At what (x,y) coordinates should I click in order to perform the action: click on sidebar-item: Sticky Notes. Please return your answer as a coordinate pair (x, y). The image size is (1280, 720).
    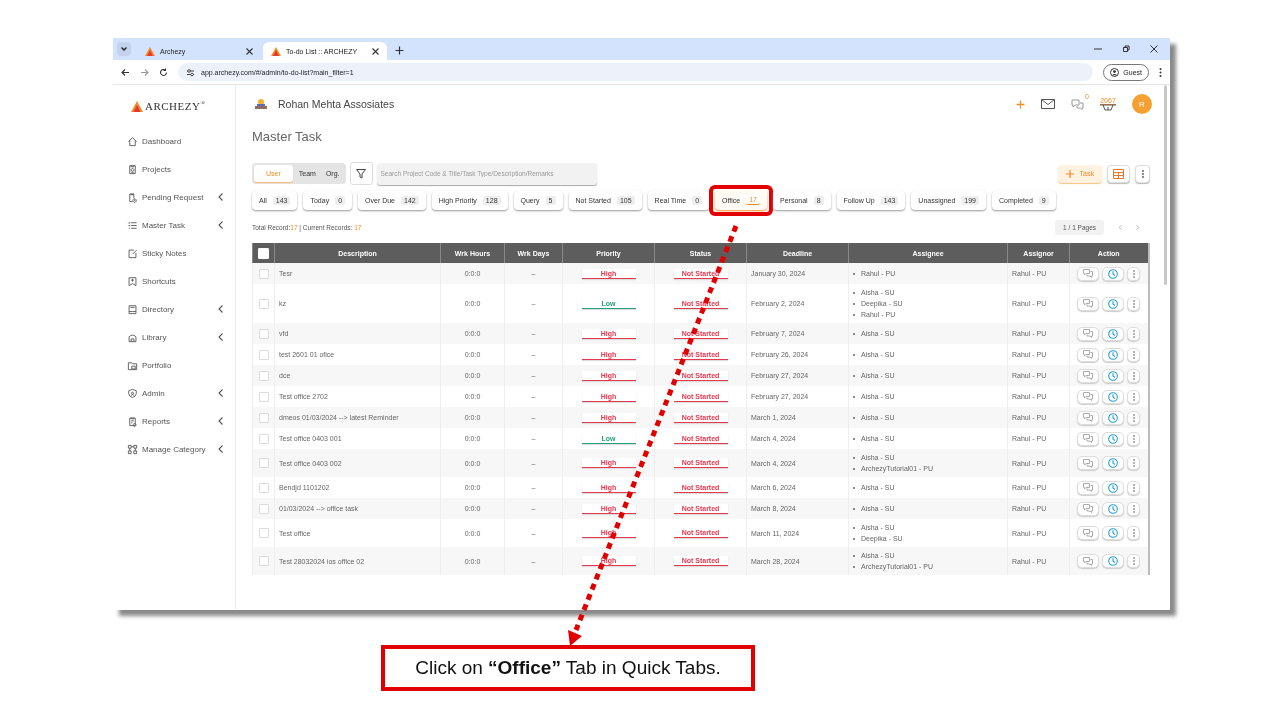
    Looking at the image, I should click on (174, 253).